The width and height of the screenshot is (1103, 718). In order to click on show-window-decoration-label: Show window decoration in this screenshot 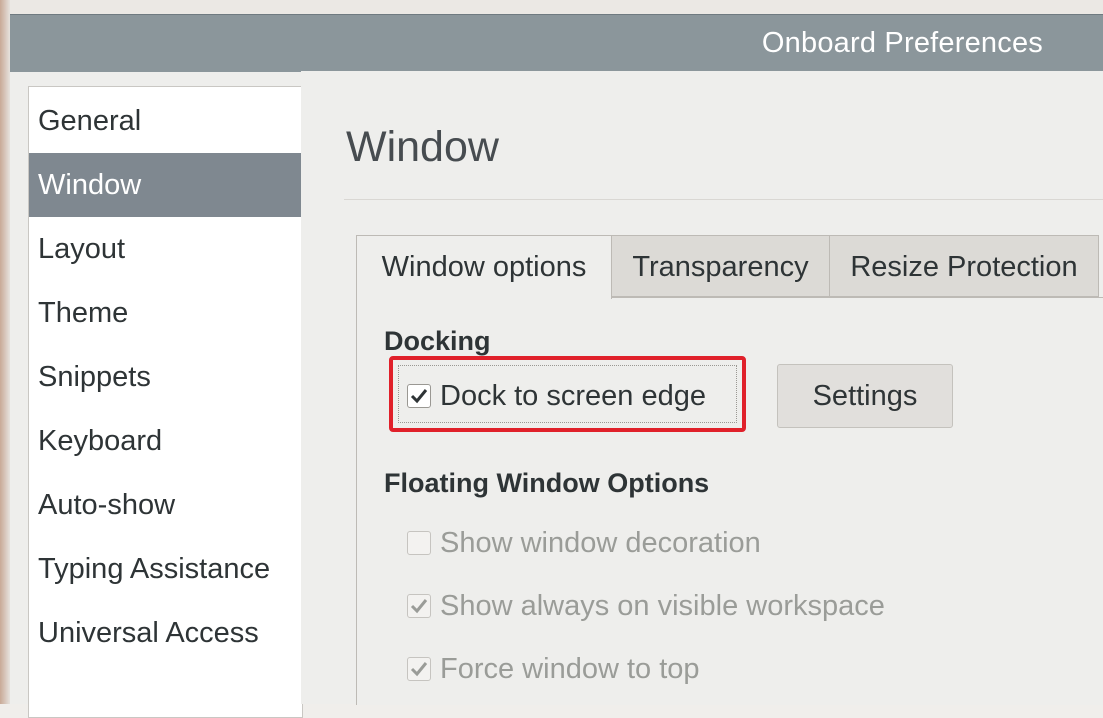, I will do `click(600, 542)`.